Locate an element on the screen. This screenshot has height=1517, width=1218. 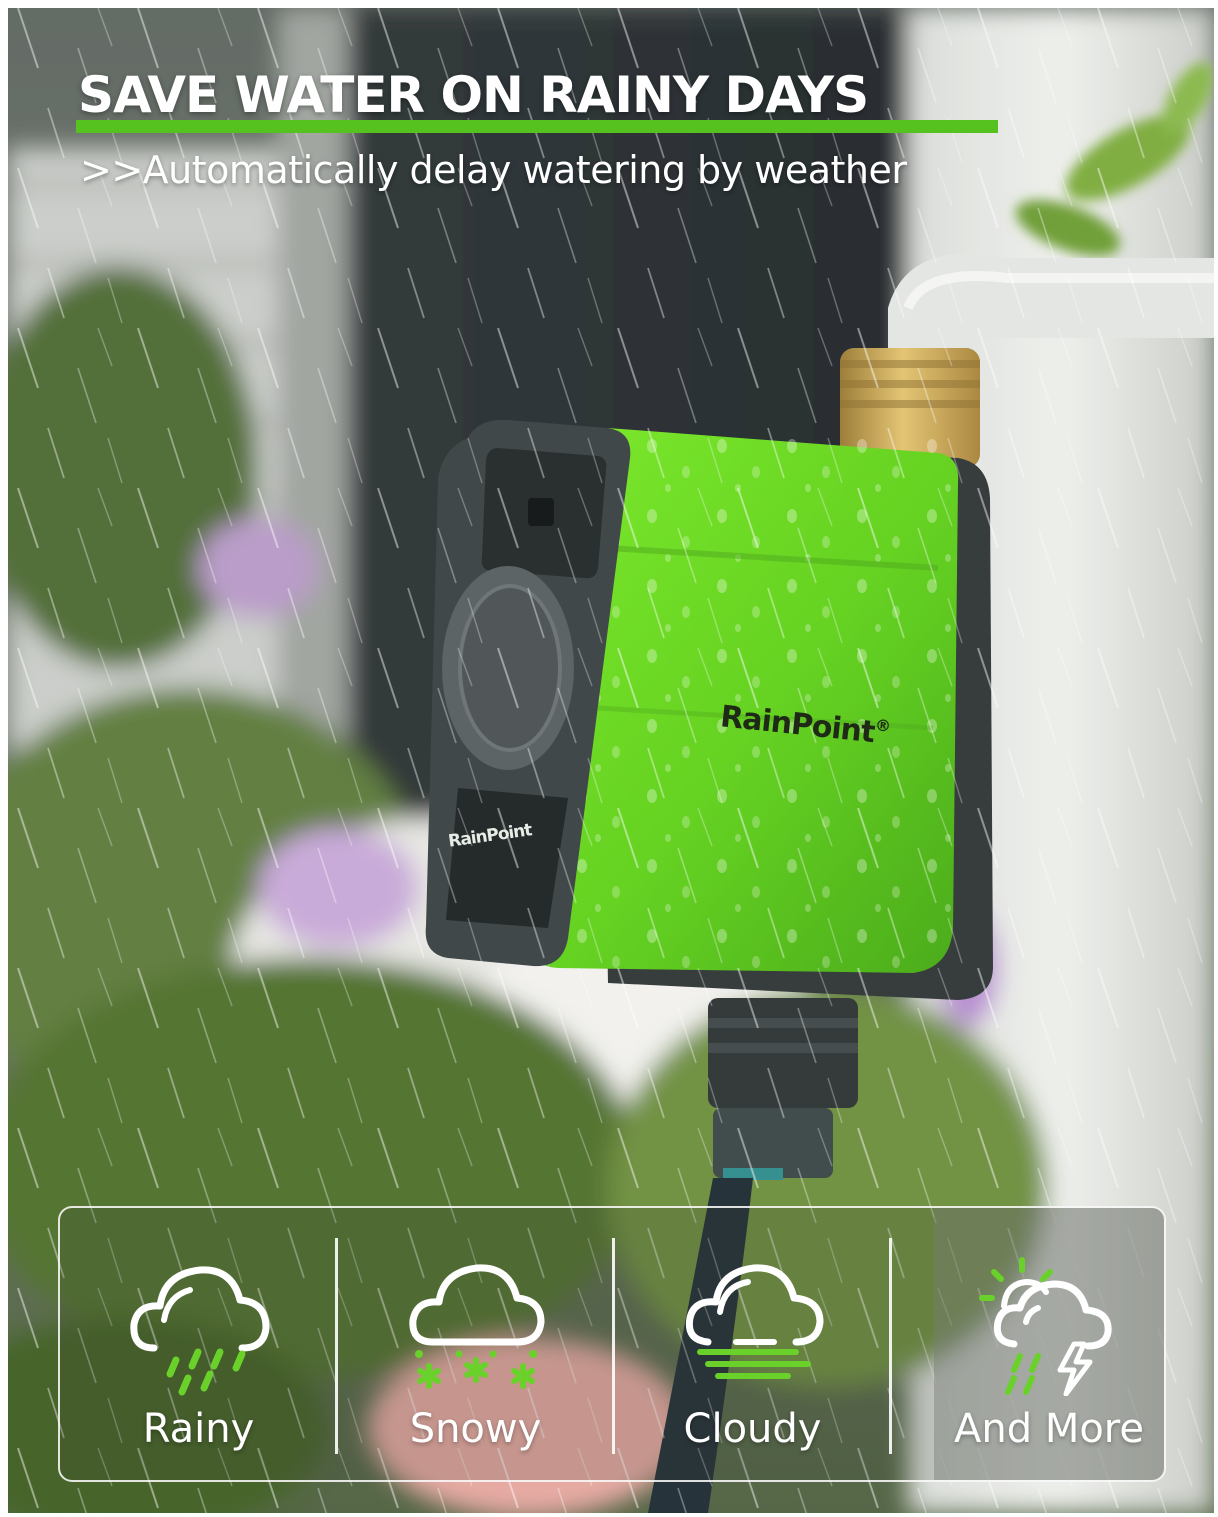
weather-mode-and-more: And More is located at coordinates (1049, 1344).